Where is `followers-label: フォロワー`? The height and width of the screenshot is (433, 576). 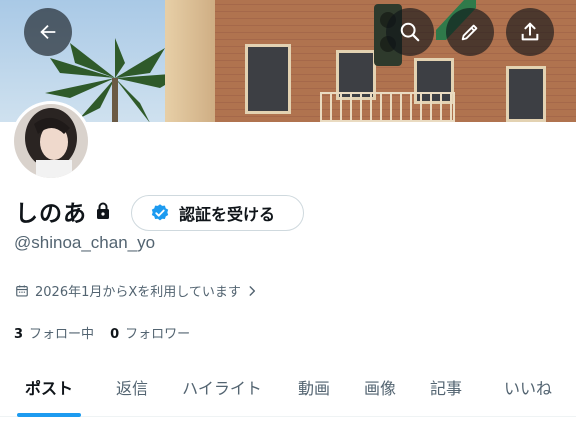
followers-label: フォロワー is located at coordinates (158, 334).